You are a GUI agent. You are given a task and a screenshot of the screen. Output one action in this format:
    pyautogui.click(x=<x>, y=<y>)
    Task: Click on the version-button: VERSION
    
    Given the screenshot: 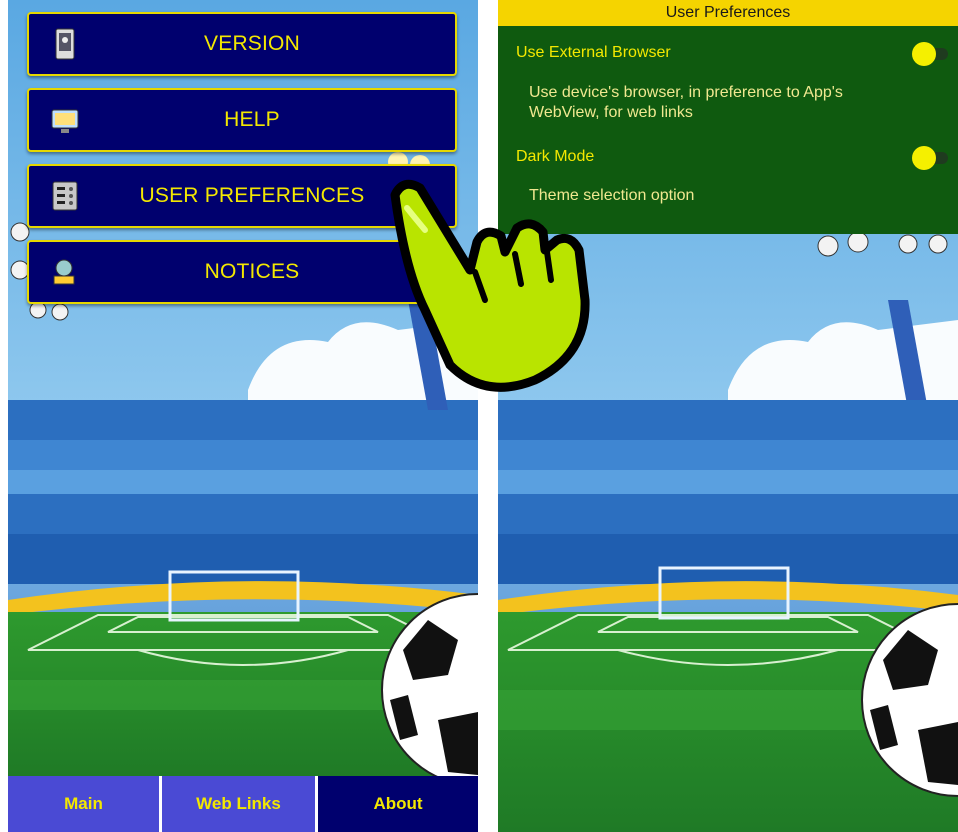 What is the action you would take?
    pyautogui.click(x=242, y=44)
    